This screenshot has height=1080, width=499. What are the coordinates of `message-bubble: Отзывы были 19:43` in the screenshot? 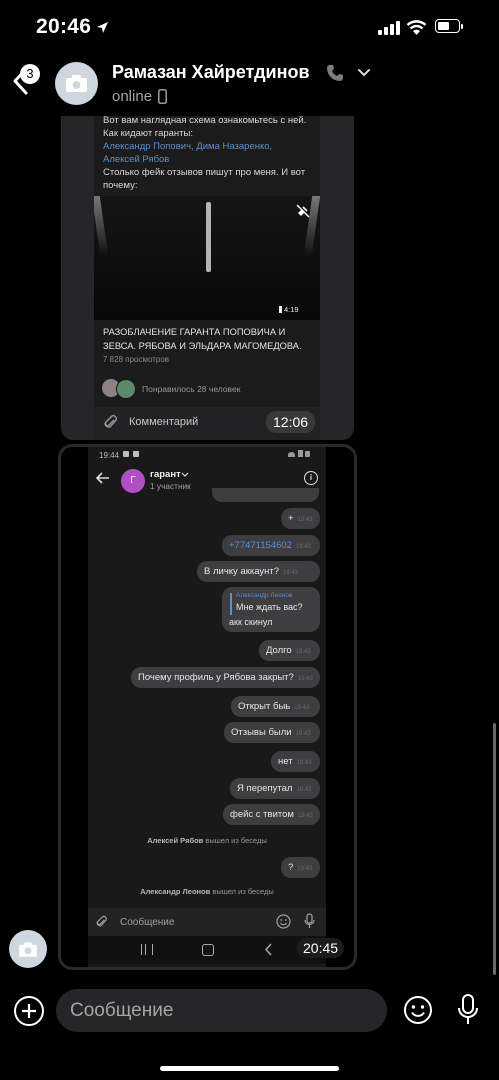 It's located at (272, 732).